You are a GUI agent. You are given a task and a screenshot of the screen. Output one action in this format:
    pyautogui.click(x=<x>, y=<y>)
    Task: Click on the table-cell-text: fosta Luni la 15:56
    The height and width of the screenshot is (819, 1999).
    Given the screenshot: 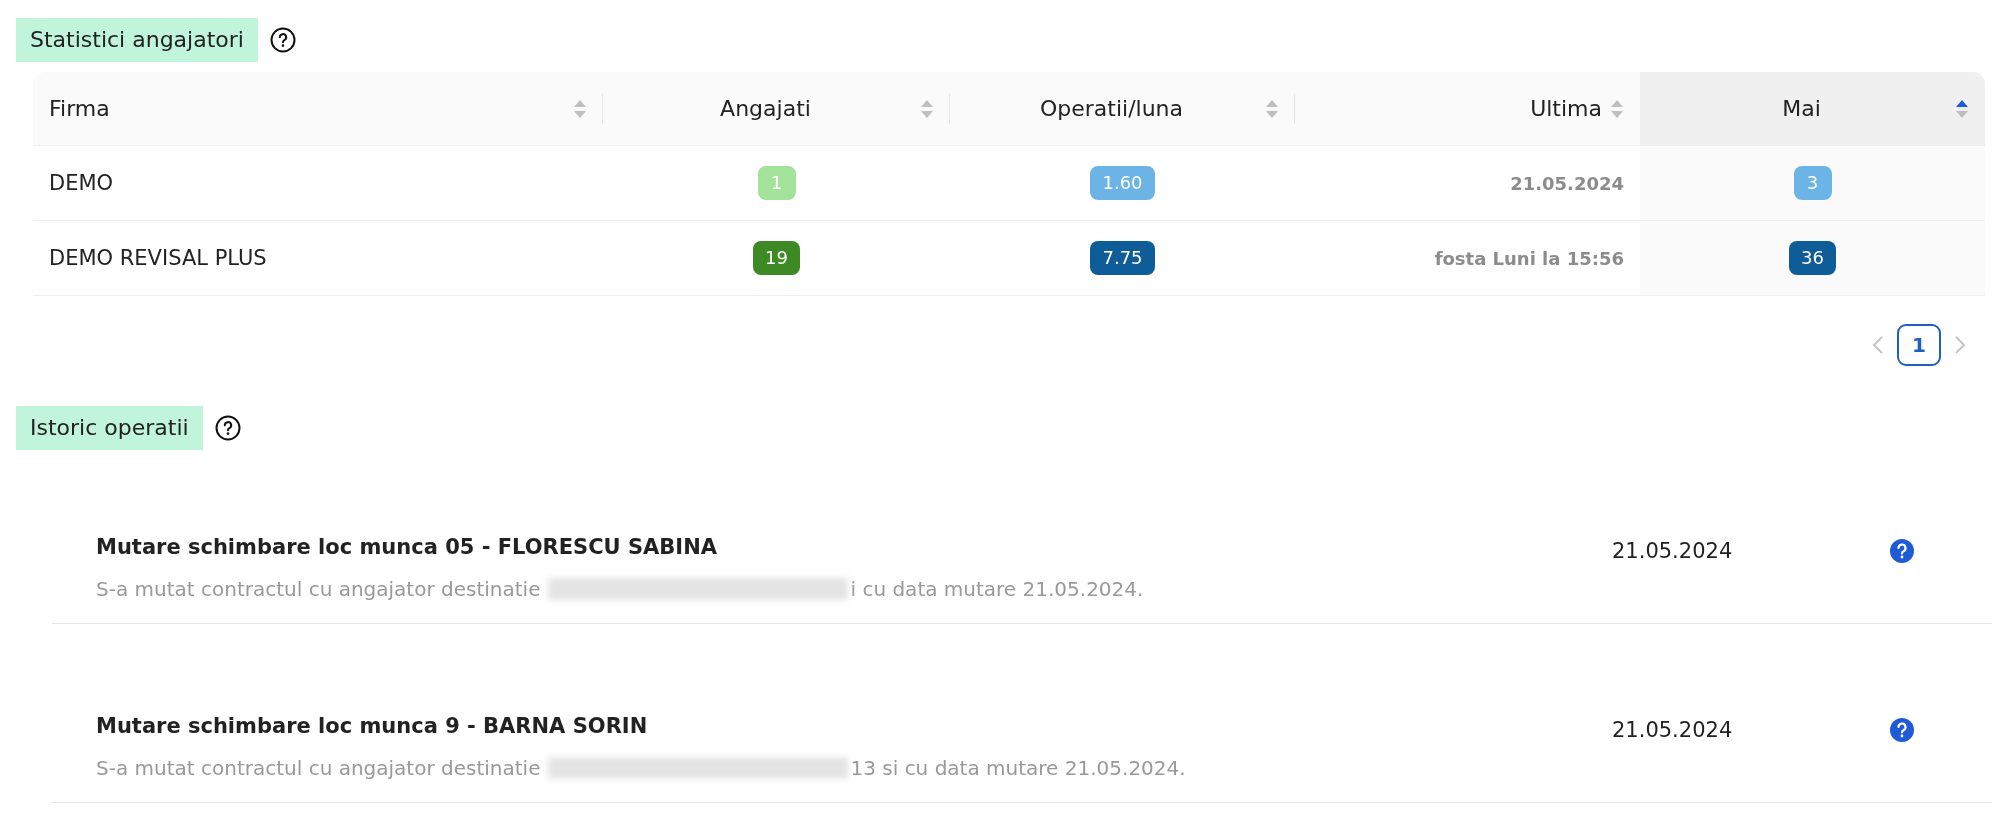 What is the action you would take?
    pyautogui.click(x=1529, y=258)
    